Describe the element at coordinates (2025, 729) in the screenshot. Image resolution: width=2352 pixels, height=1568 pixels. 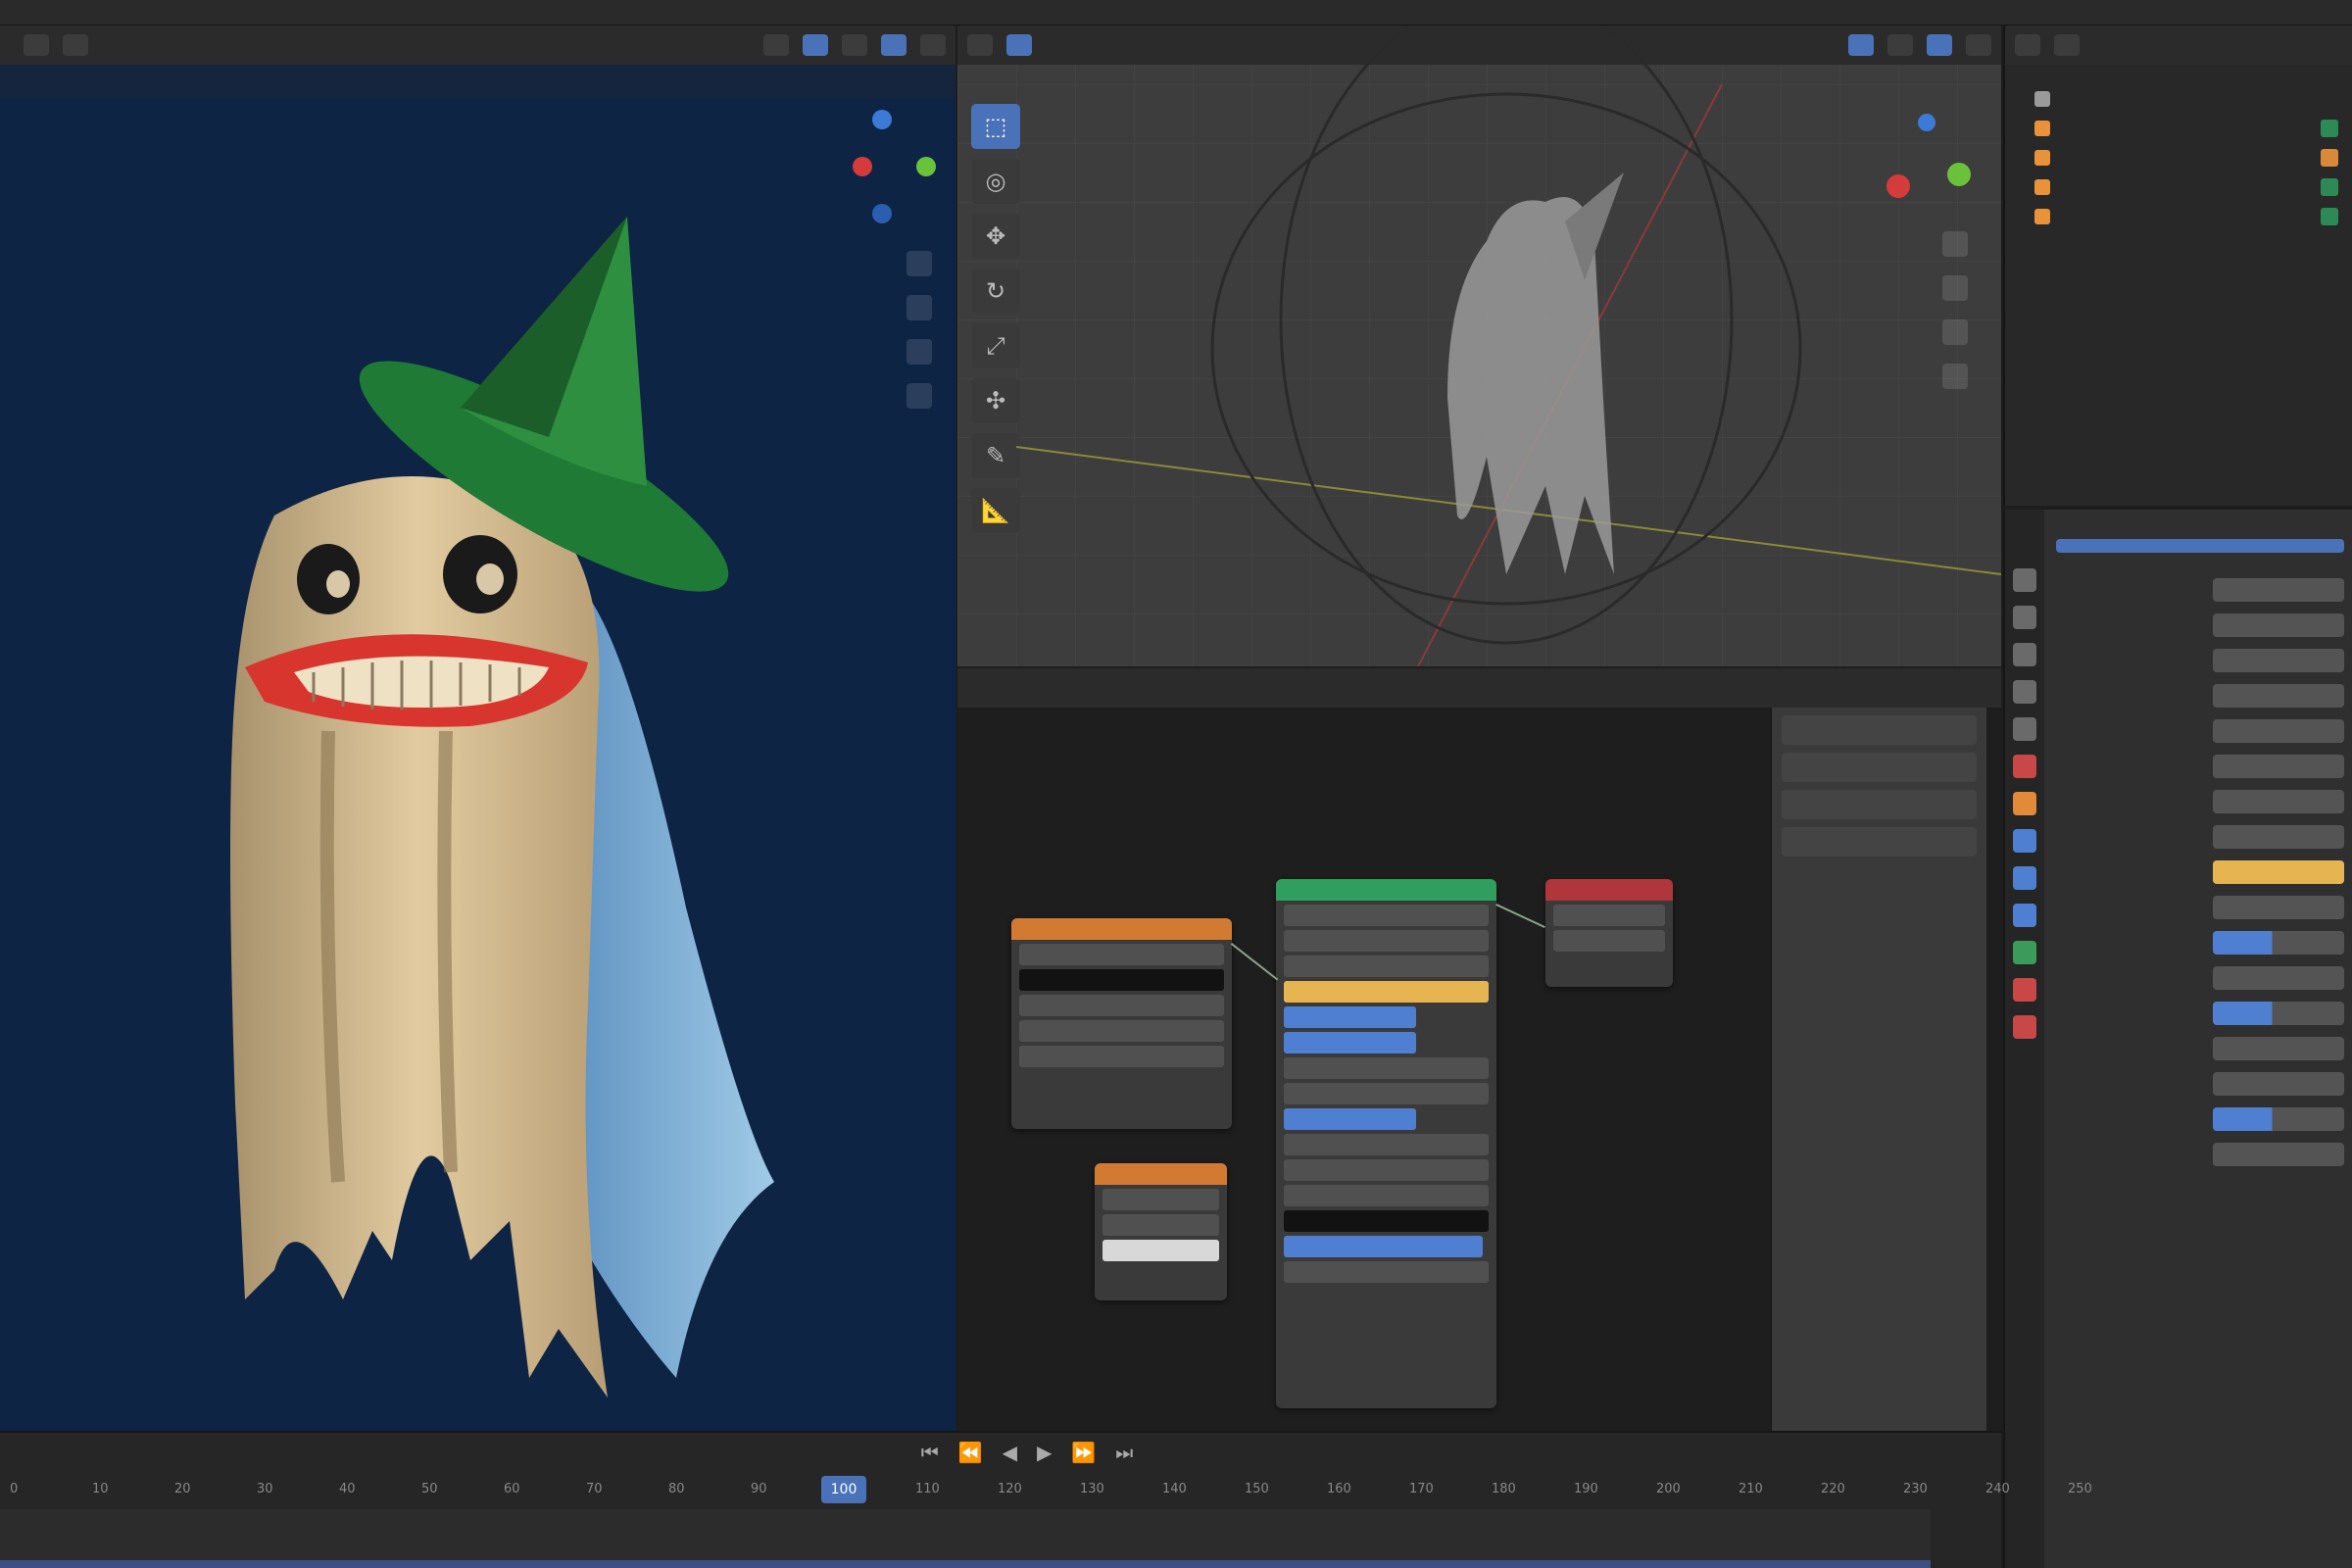
I see `scene-tab-icon` at that location.